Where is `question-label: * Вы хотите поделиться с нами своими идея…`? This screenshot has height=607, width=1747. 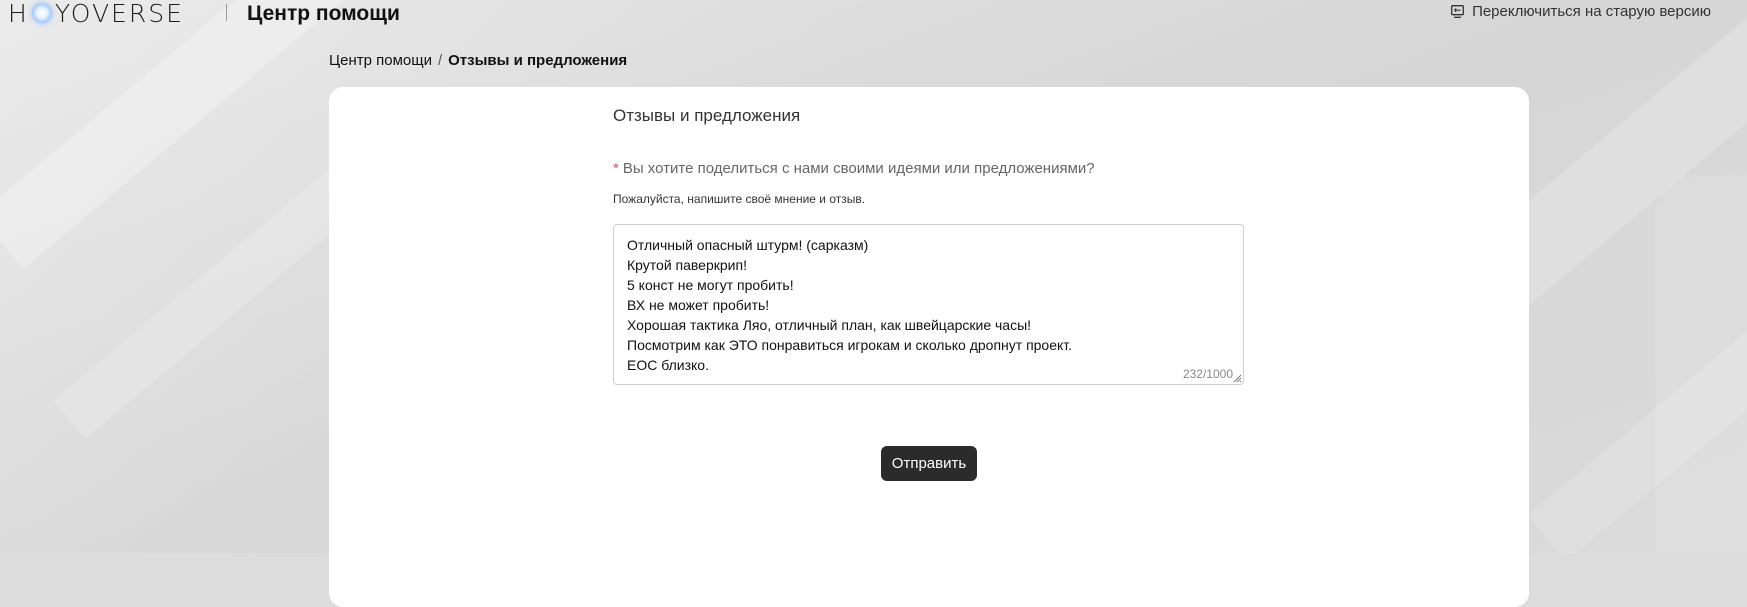
question-label: * Вы хотите поделиться с нами своими идея… is located at coordinates (854, 168).